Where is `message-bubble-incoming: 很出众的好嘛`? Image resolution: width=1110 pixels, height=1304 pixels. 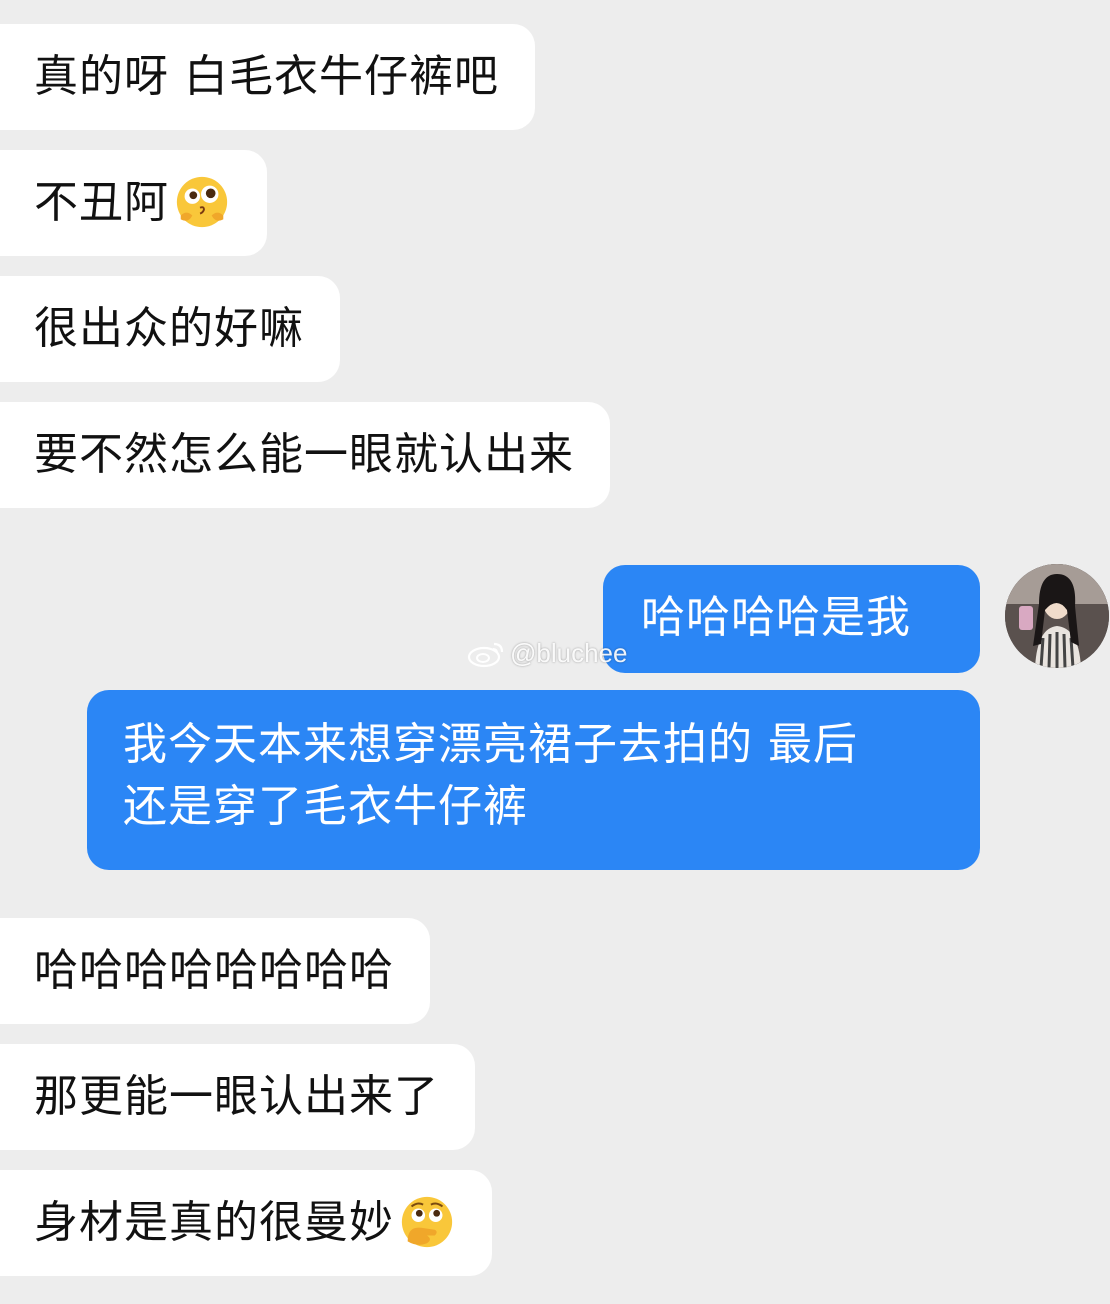 message-bubble-incoming: 很出众的好嘛 is located at coordinates (170, 329).